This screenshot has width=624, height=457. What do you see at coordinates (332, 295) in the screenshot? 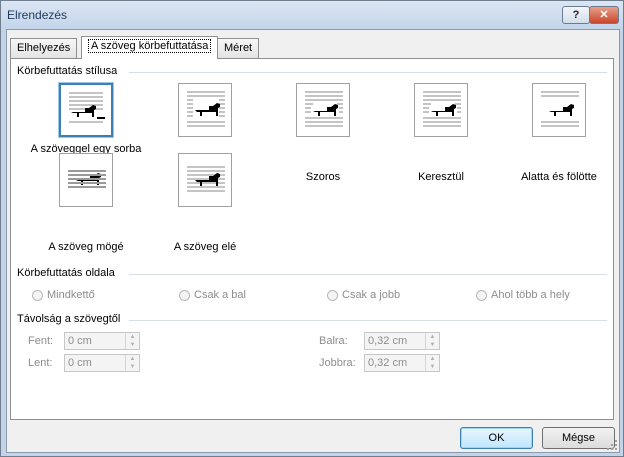
I see `radio-right-only` at bounding box center [332, 295].